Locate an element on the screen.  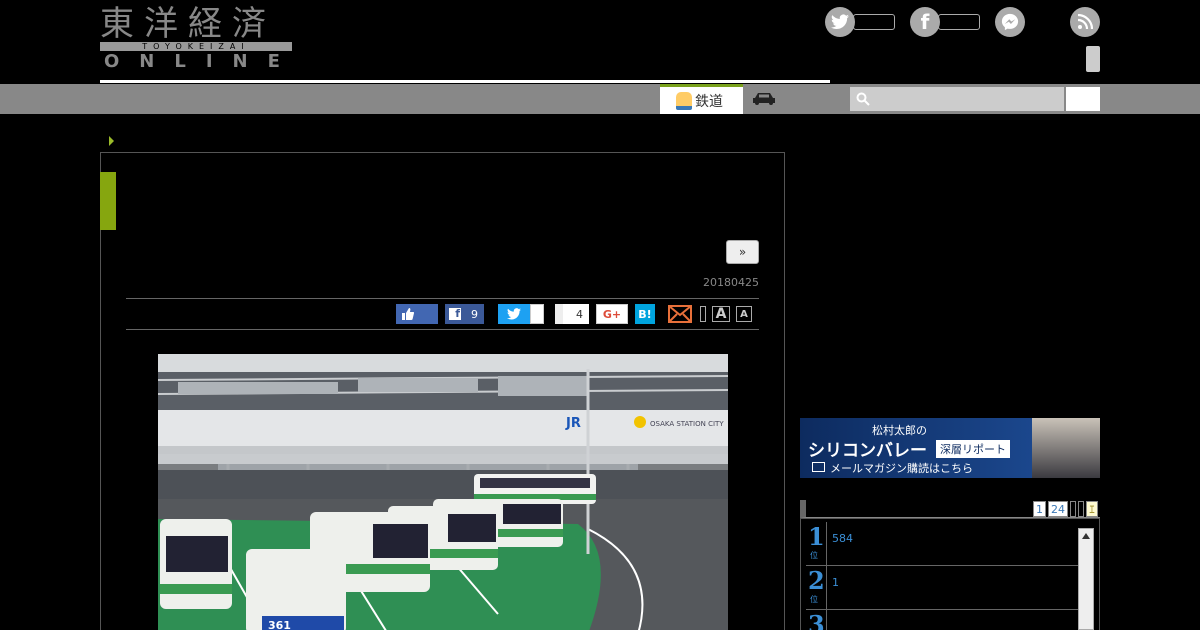
google-plus-button: G+ is located at coordinates (612, 314).